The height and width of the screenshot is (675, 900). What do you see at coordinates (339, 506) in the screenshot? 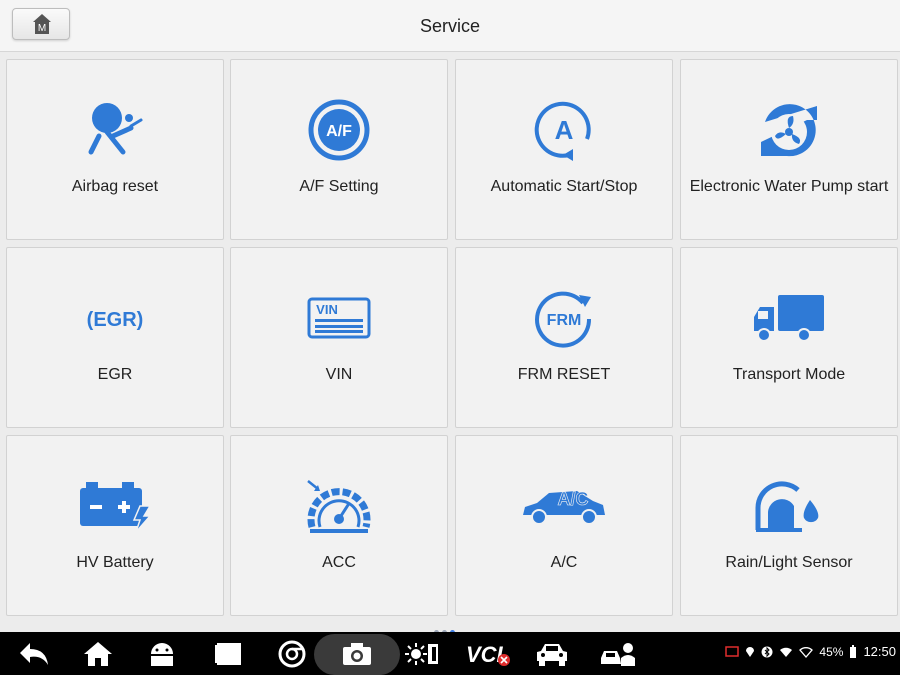
I see `acc-gauge-icon` at bounding box center [339, 506].